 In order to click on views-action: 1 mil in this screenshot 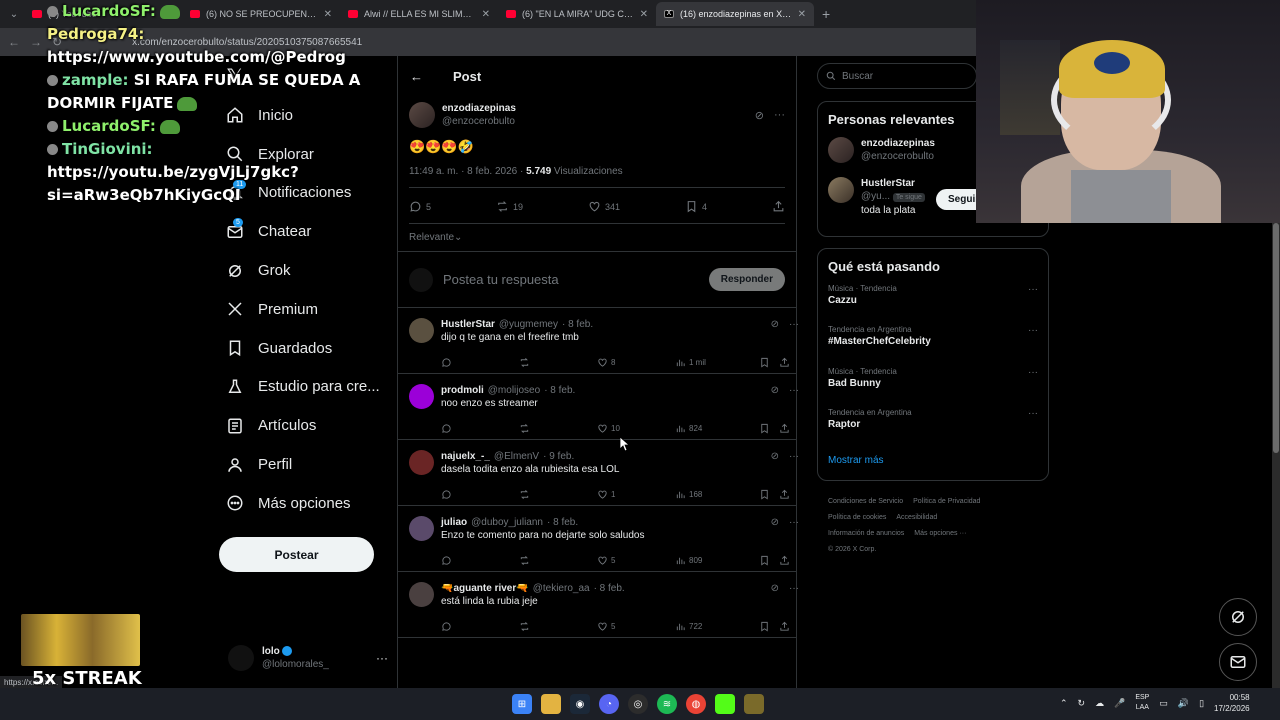, I will do `click(717, 362)`.